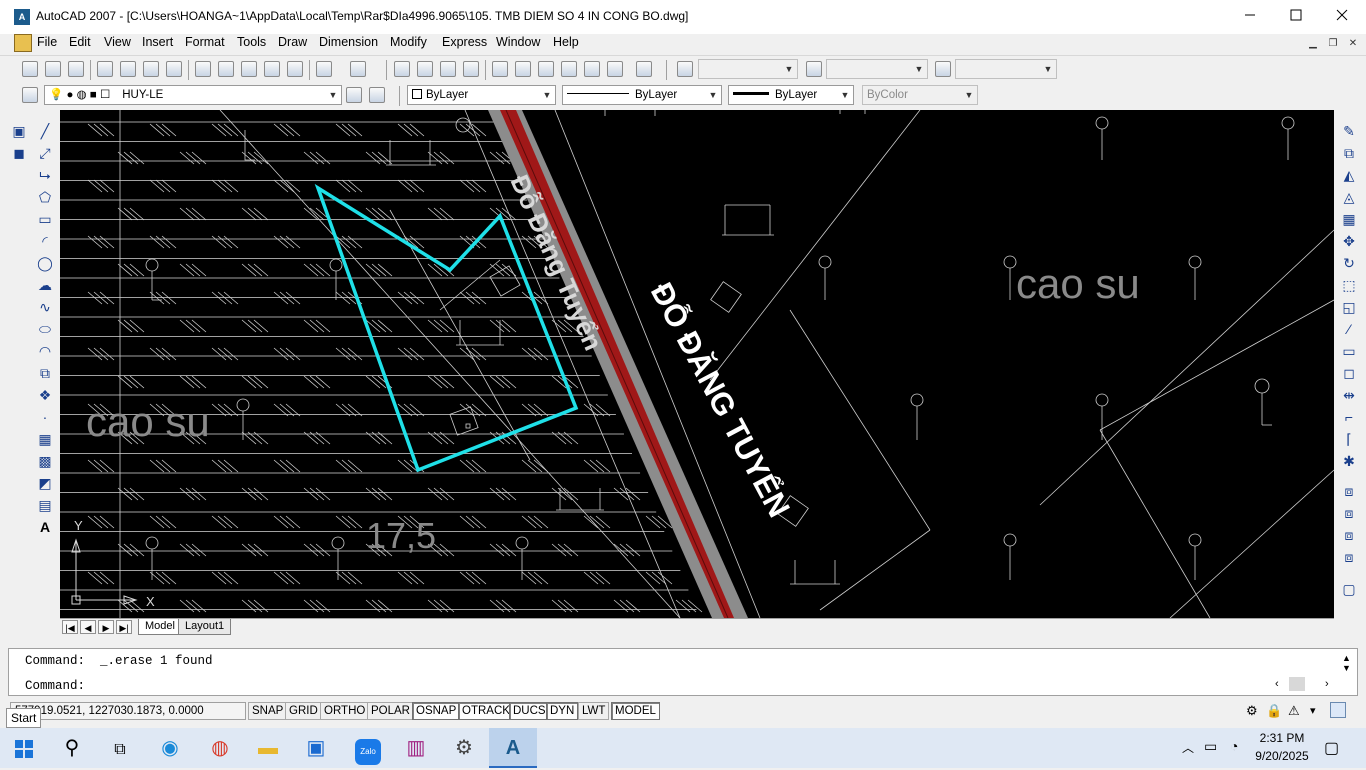  Describe the element at coordinates (562, 711) in the screenshot. I see `dyn-toggle: DYN` at that location.